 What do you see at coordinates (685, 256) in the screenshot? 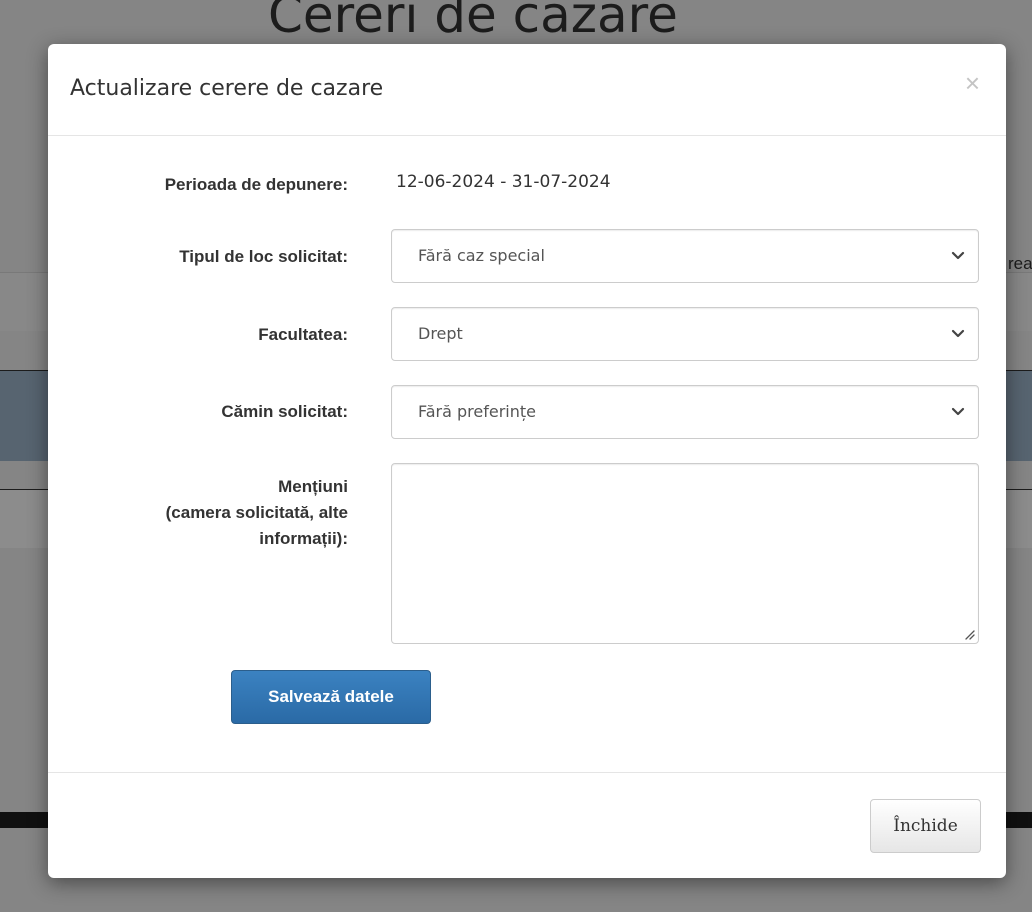
I see `place-type-select: Fără caz special` at bounding box center [685, 256].